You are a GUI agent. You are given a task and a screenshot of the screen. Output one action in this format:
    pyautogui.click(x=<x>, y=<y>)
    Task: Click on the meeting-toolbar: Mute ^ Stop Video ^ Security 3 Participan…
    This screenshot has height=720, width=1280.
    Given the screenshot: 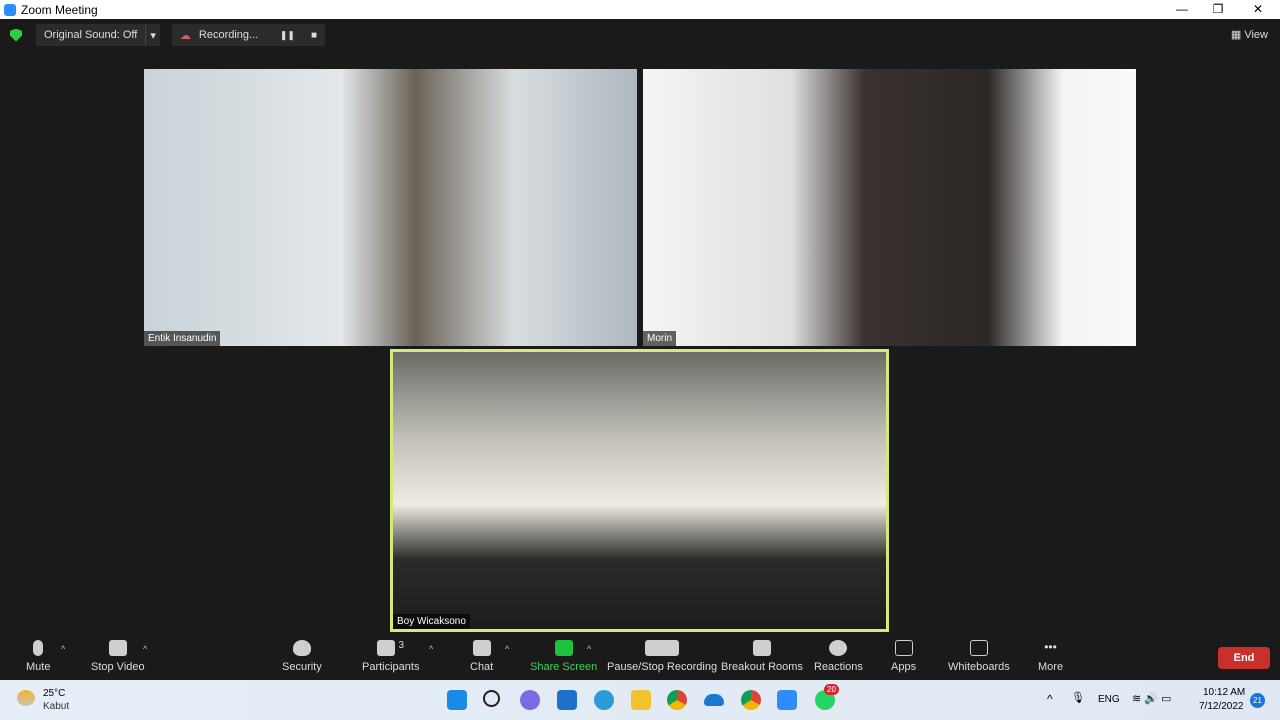 What is the action you would take?
    pyautogui.click(x=640, y=658)
    